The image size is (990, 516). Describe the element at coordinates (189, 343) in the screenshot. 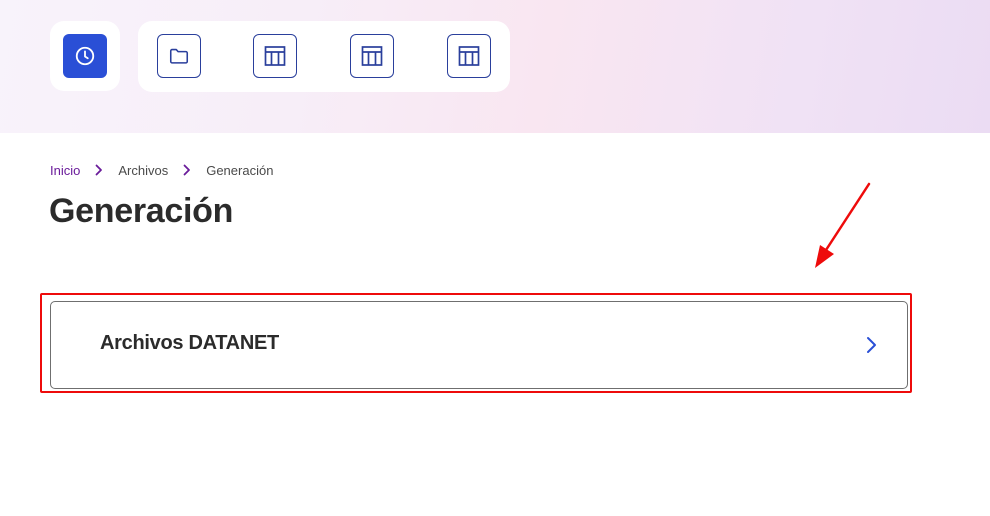

I see `option-label: Archivos DATANET` at that location.